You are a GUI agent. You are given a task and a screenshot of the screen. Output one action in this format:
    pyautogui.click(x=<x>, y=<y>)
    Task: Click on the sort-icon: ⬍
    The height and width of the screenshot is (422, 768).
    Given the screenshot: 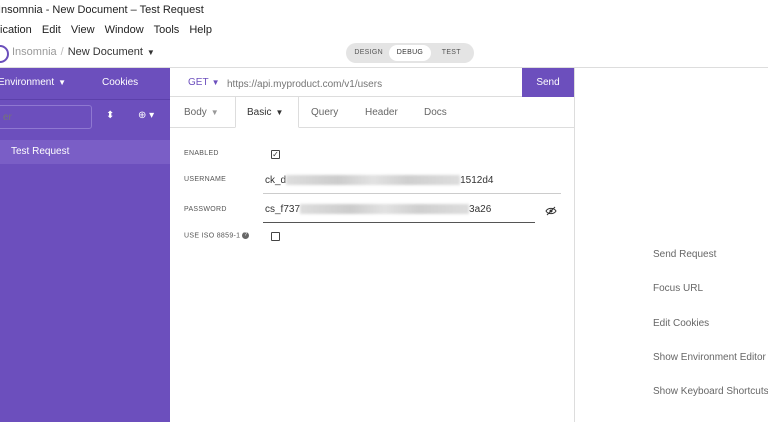 What is the action you would take?
    pyautogui.click(x=110, y=115)
    